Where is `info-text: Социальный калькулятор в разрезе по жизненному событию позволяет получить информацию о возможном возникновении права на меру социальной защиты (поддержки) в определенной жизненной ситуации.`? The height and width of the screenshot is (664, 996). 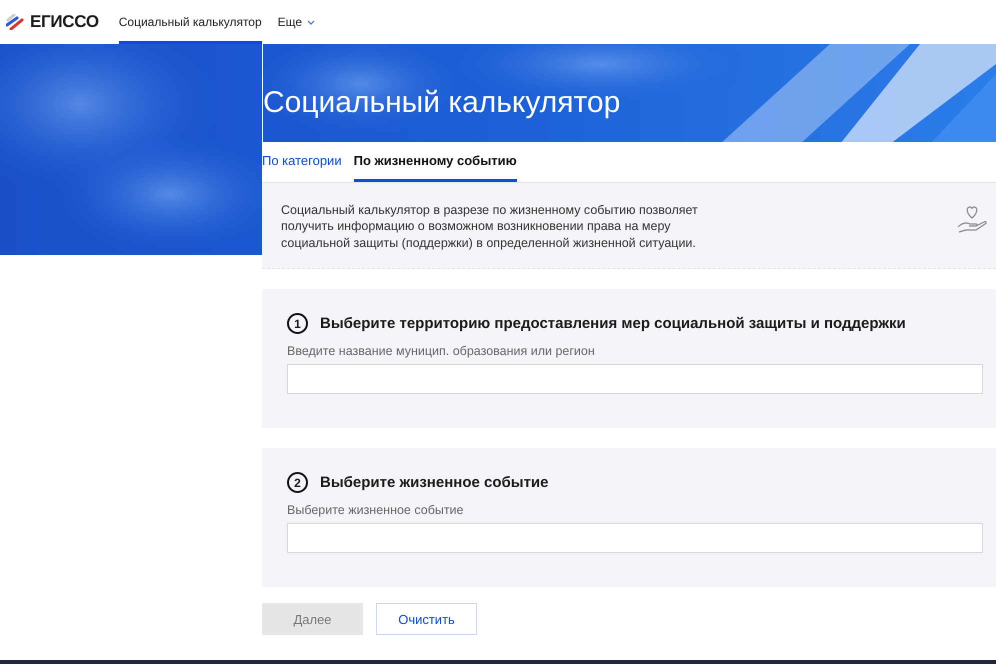 info-text: Социальный калькулятор в разрезе по жизненному событию позволяет получить информацию о возможном возникновении права на меру социальной защиты (поддержки) в определенной жизненной ситуации. is located at coordinates (490, 226).